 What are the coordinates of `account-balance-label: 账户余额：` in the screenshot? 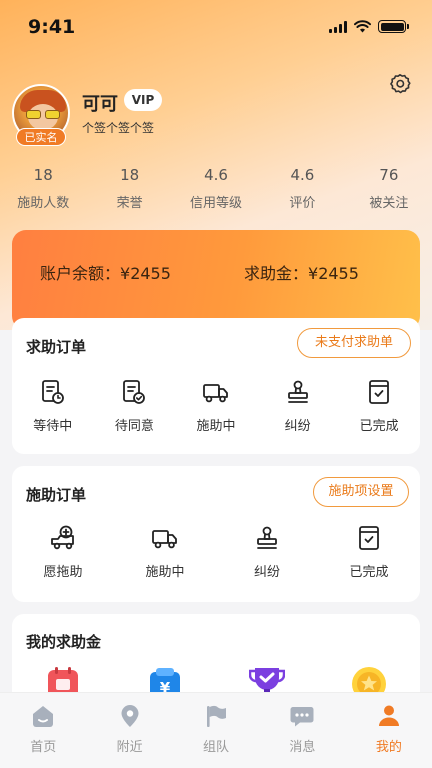 It's located at (80, 273).